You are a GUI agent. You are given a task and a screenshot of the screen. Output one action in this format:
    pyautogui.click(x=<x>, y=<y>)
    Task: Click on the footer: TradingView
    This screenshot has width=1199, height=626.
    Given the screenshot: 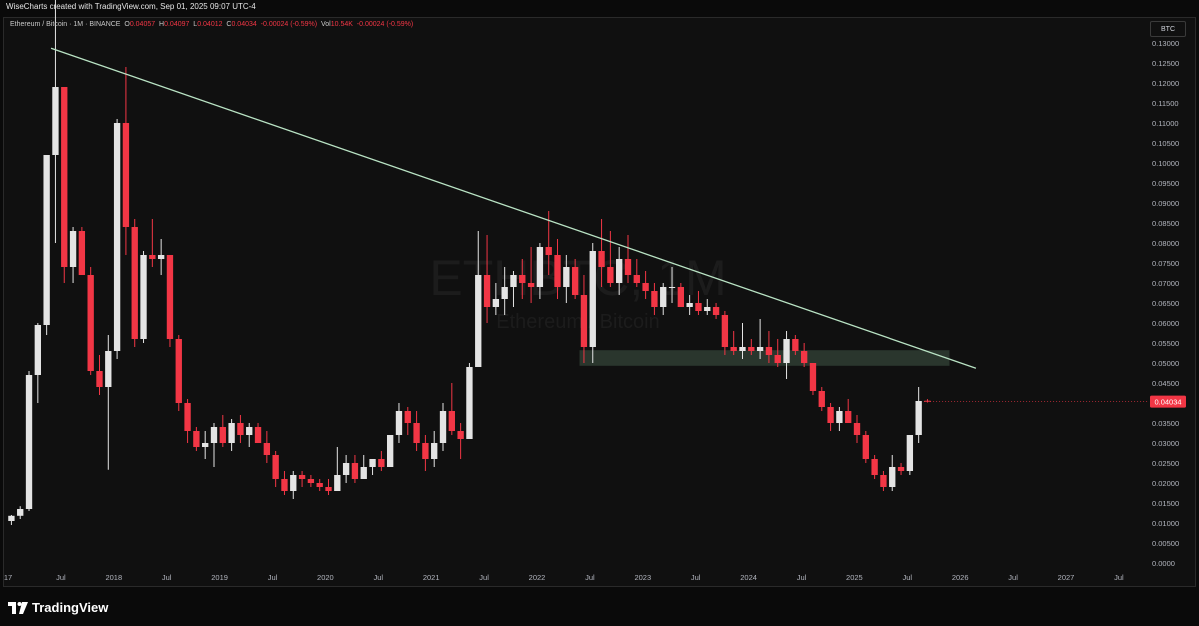 What is the action you would take?
    pyautogui.click(x=599, y=607)
    